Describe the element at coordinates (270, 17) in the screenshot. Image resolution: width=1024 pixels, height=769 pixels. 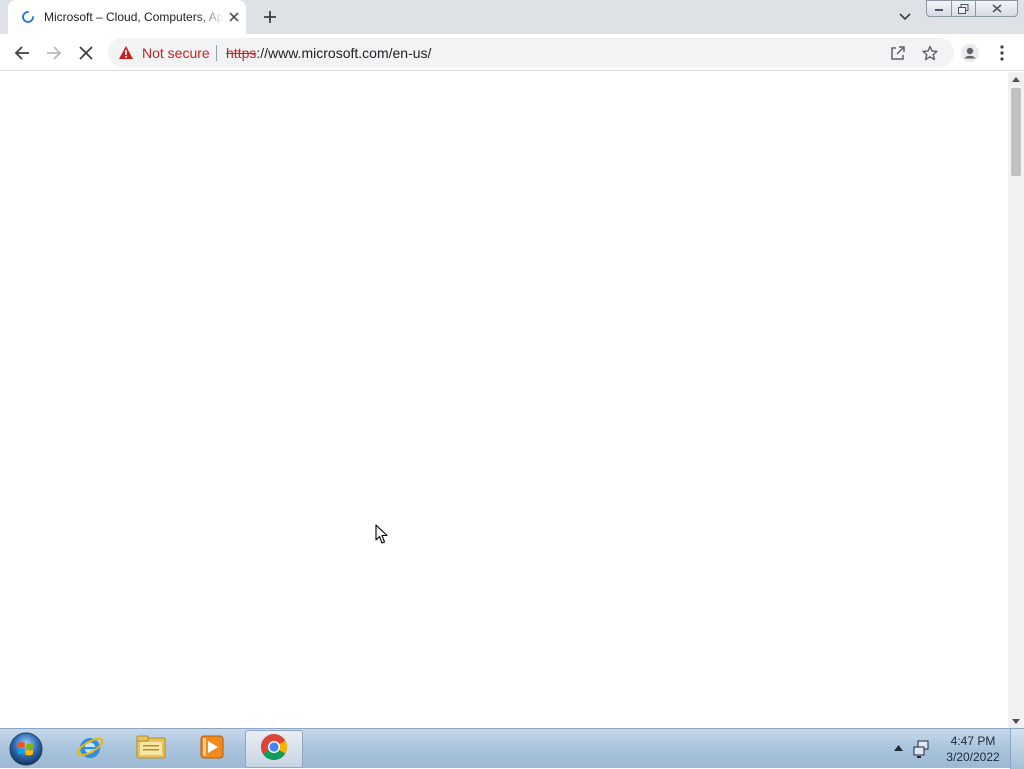
I see `new-tab-button` at that location.